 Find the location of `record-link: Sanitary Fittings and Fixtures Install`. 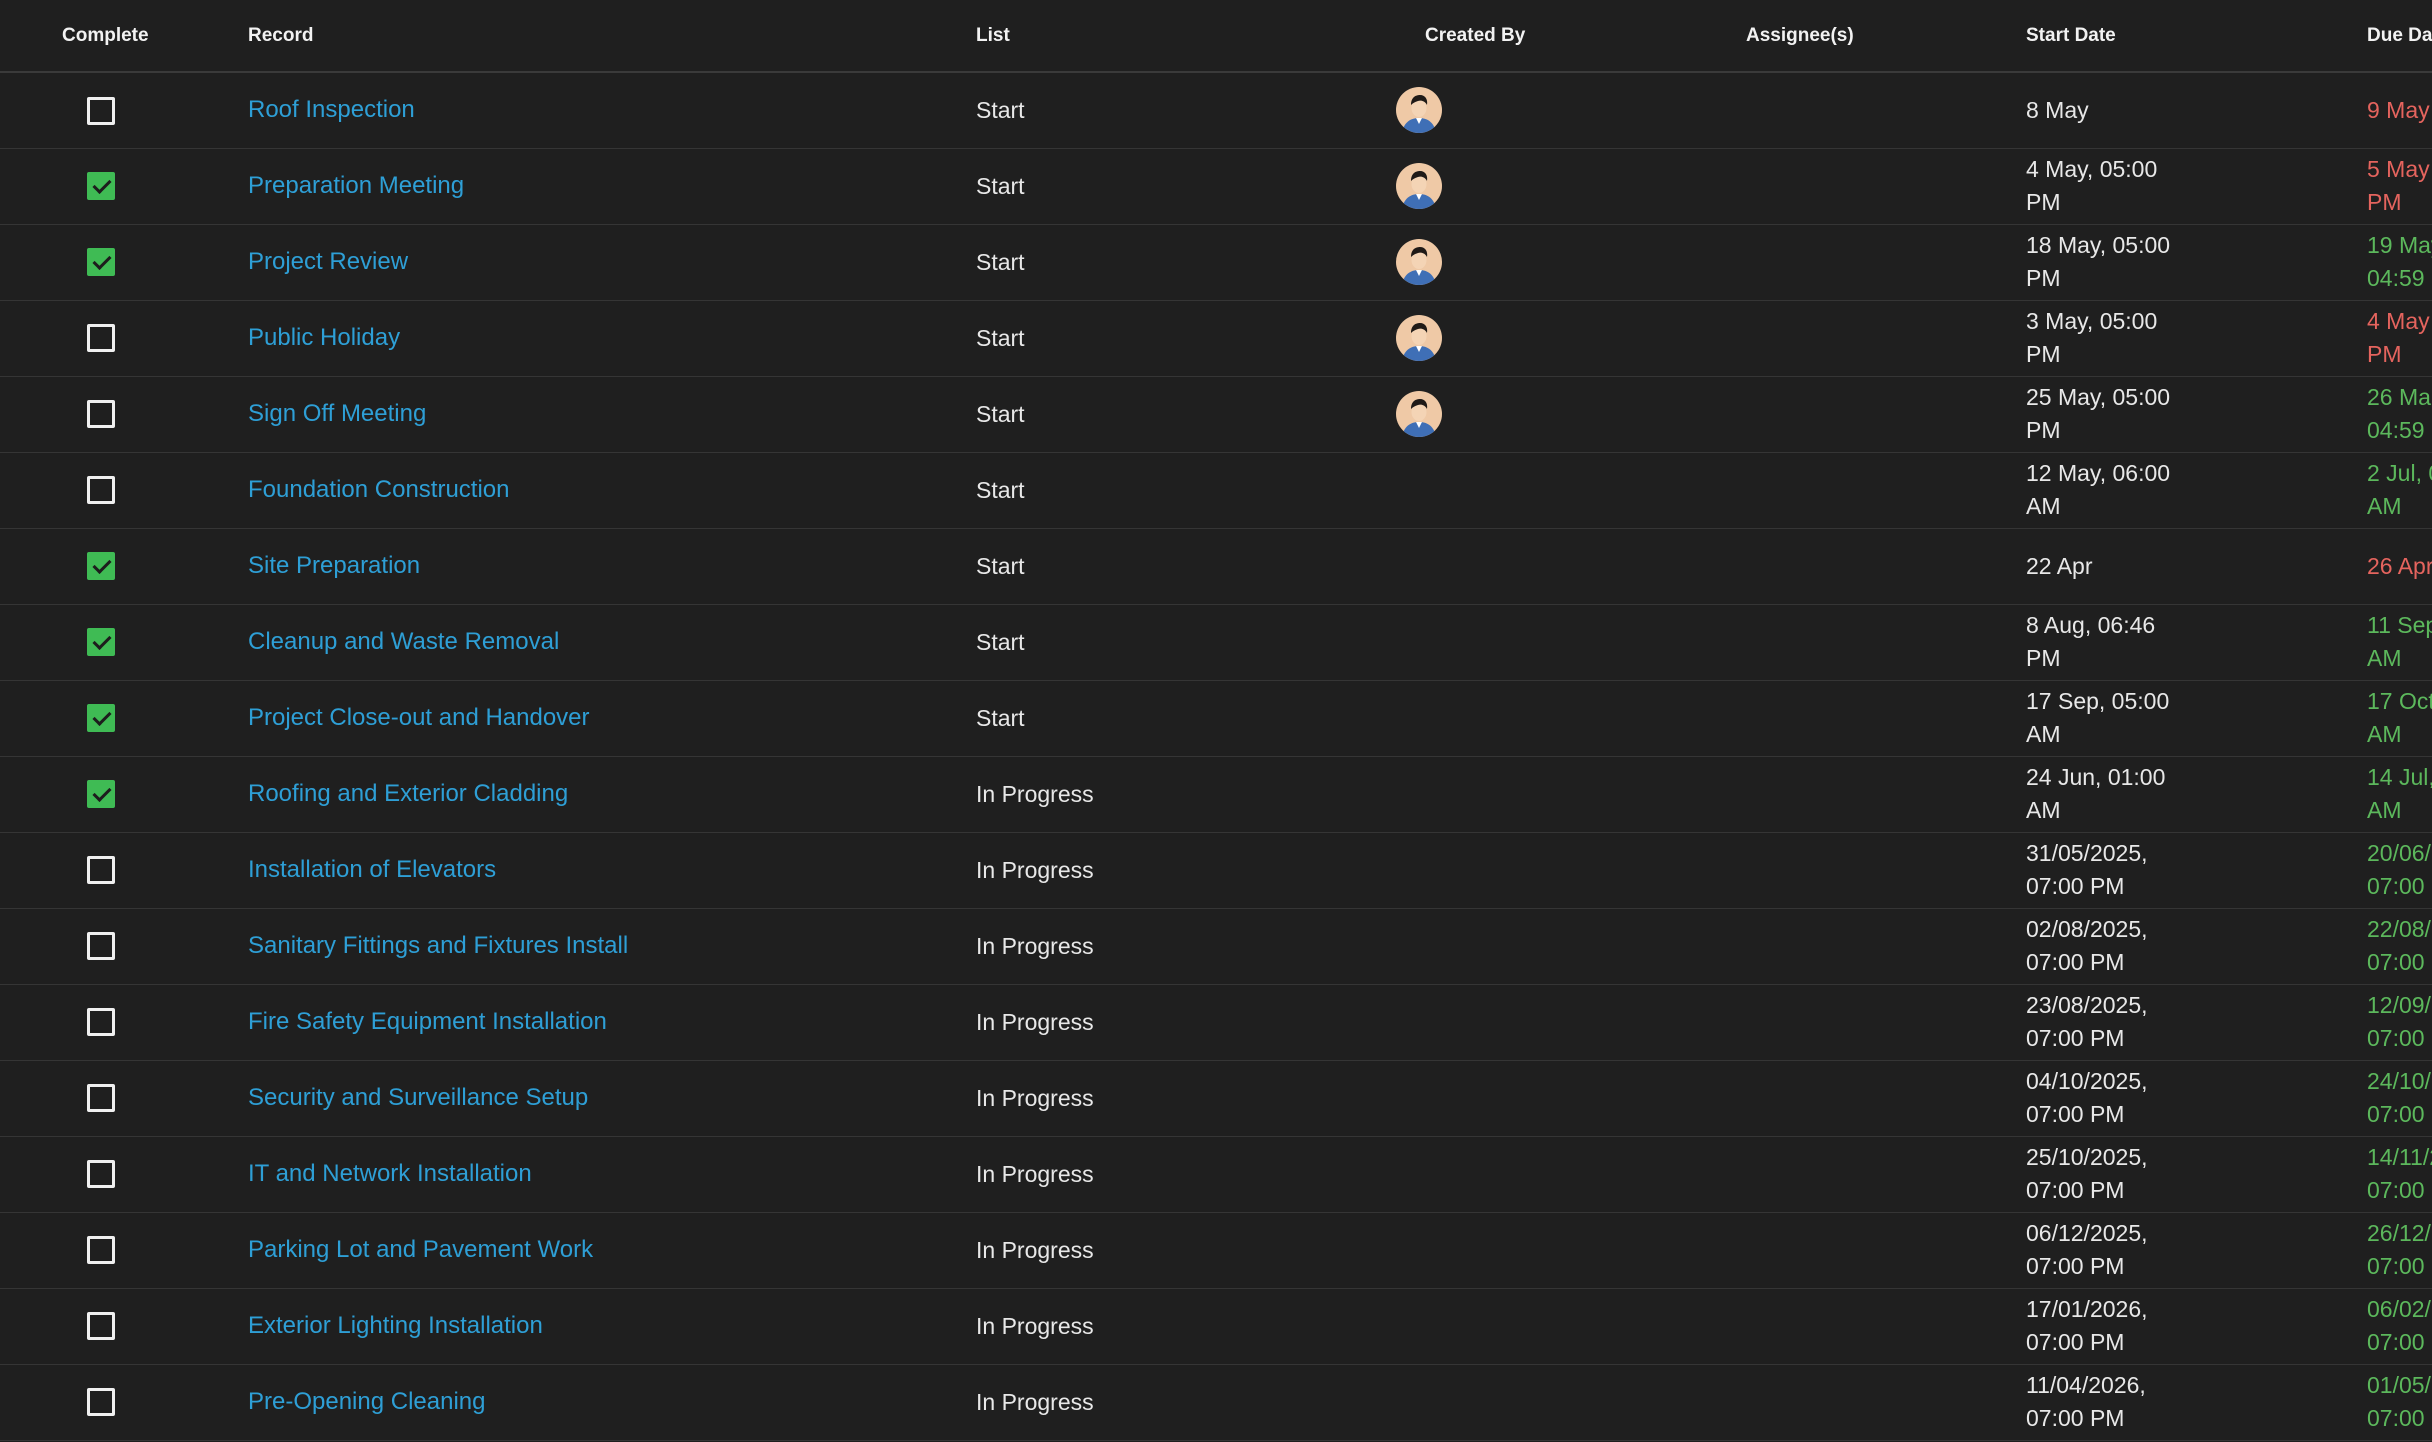

record-link: Sanitary Fittings and Fixtures Install is located at coordinates (438, 945).